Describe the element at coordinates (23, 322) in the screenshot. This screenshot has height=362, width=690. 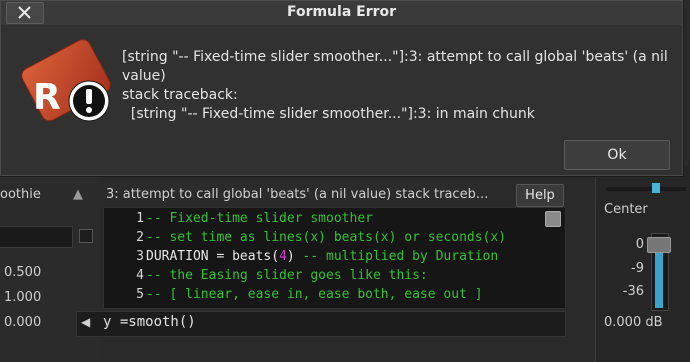
I see `param-value-3: 0.000` at that location.